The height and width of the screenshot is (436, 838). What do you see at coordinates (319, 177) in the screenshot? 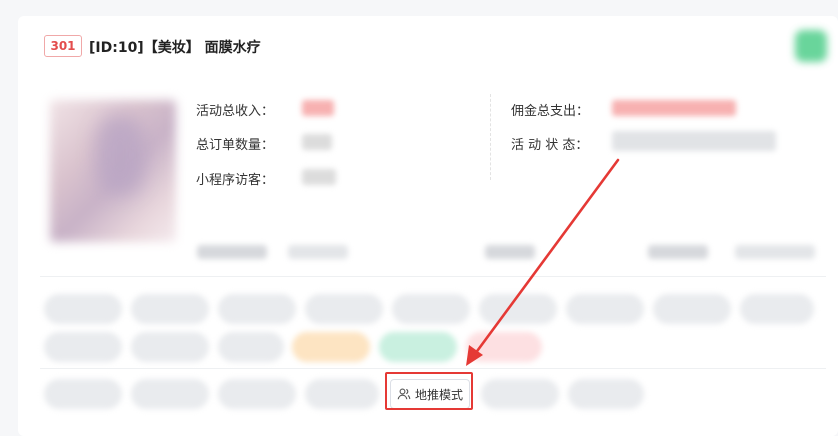
I see `miniprogram-visitors-value` at bounding box center [319, 177].